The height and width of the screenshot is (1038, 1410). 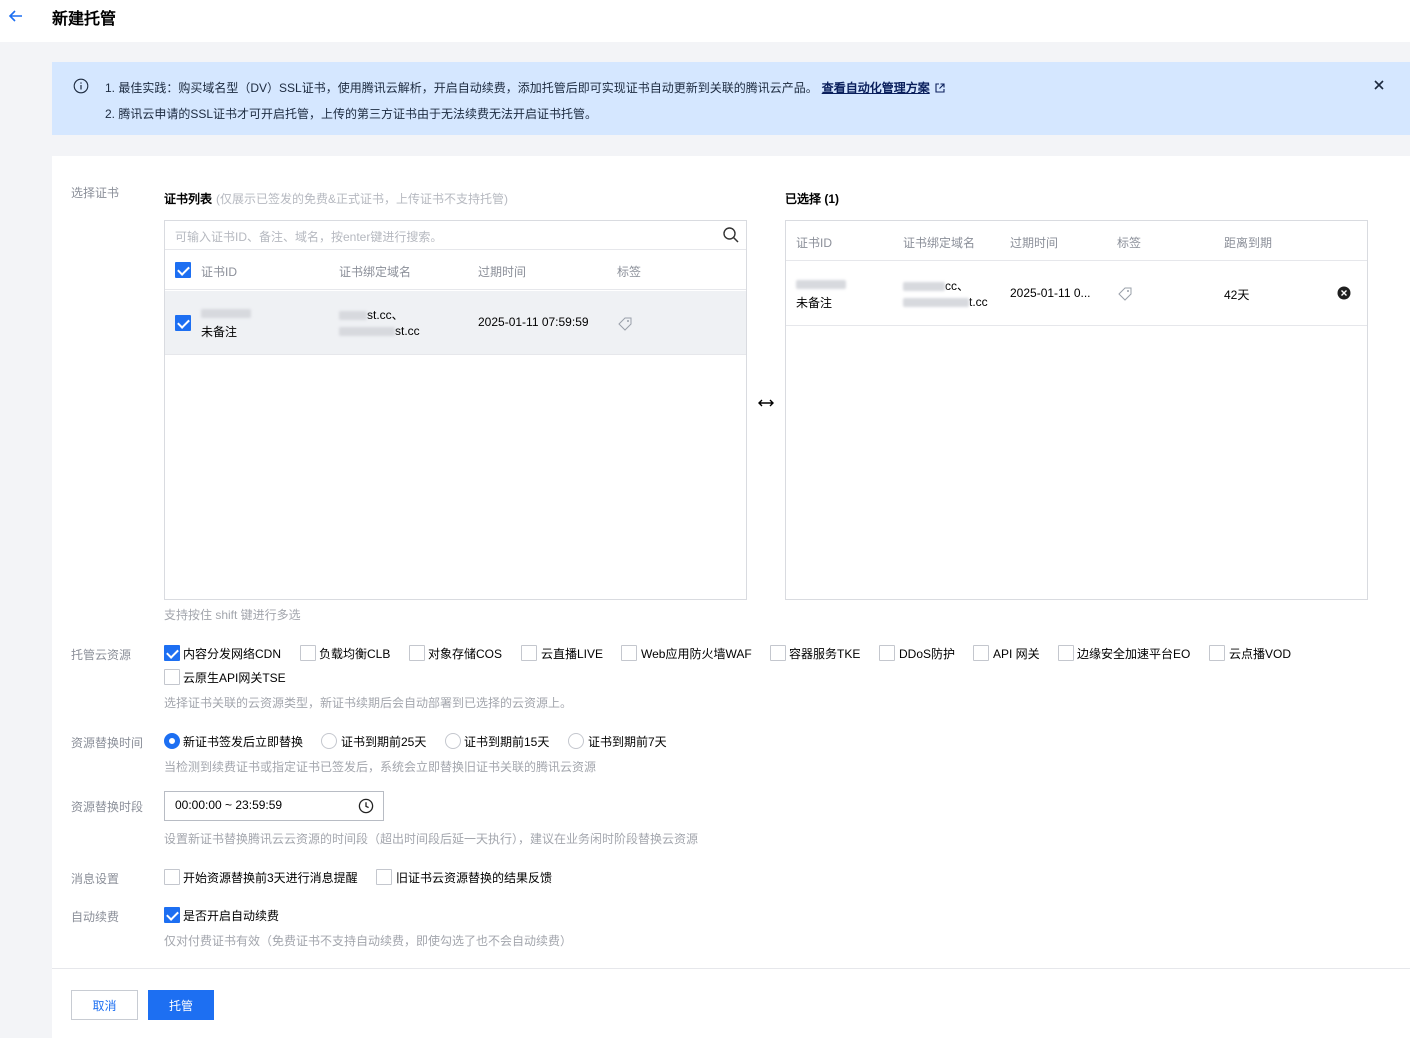 I want to click on checkbox-cdn, so click(x=172, y=653).